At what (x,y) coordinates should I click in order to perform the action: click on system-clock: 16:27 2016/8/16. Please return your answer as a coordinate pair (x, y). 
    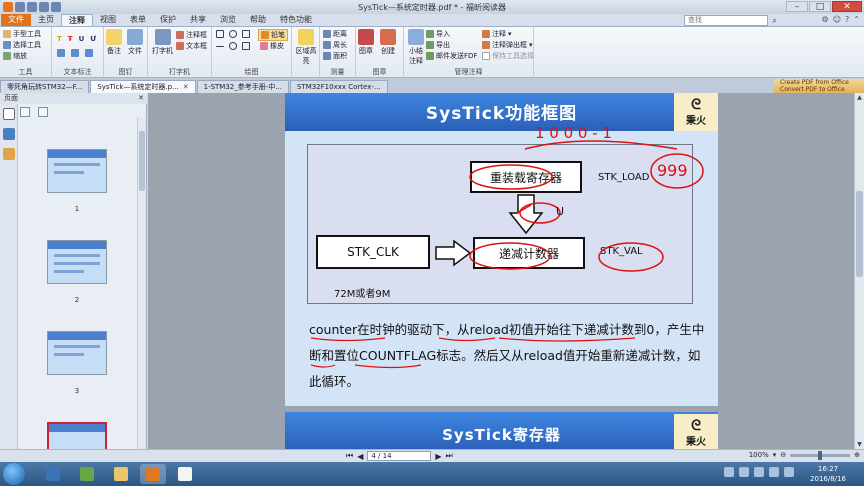
    Looking at the image, I should click on (828, 474).